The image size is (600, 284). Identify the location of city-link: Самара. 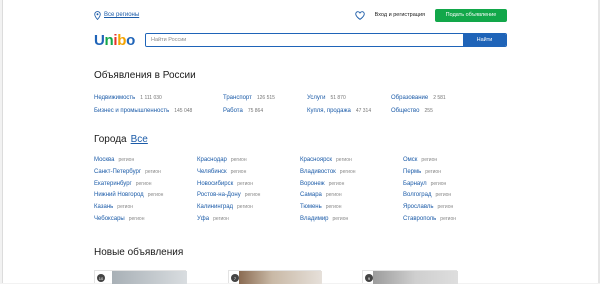
(311, 195).